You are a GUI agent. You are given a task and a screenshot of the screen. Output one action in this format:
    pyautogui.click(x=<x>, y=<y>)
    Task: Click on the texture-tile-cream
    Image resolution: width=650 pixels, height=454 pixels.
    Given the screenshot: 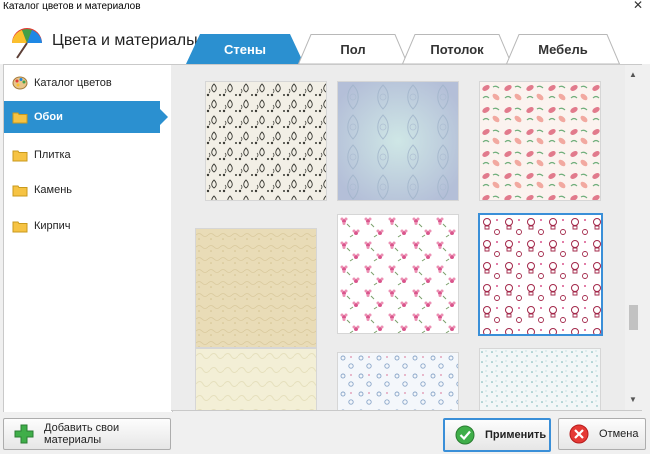 What is the action you would take?
    pyautogui.click(x=256, y=379)
    